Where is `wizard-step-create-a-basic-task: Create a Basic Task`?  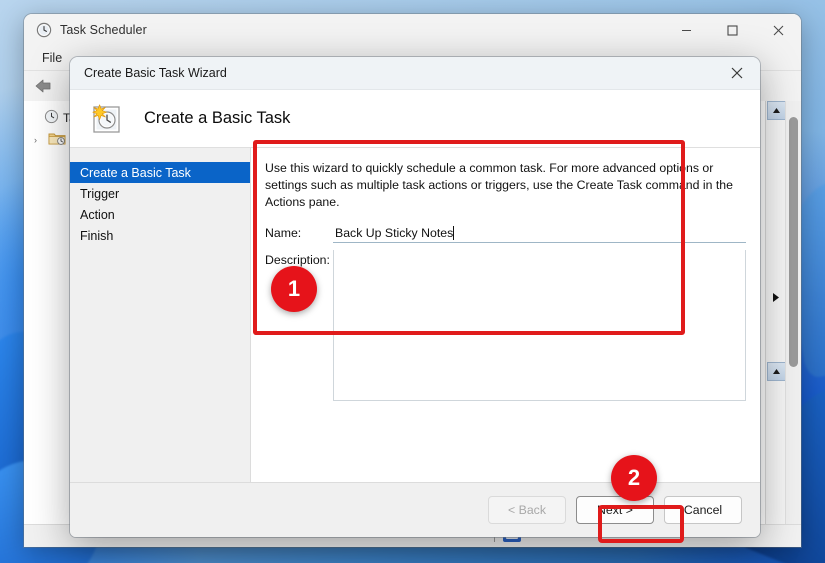
wizard-step-create-a-basic-task: Create a Basic Task is located at coordinates (160, 172).